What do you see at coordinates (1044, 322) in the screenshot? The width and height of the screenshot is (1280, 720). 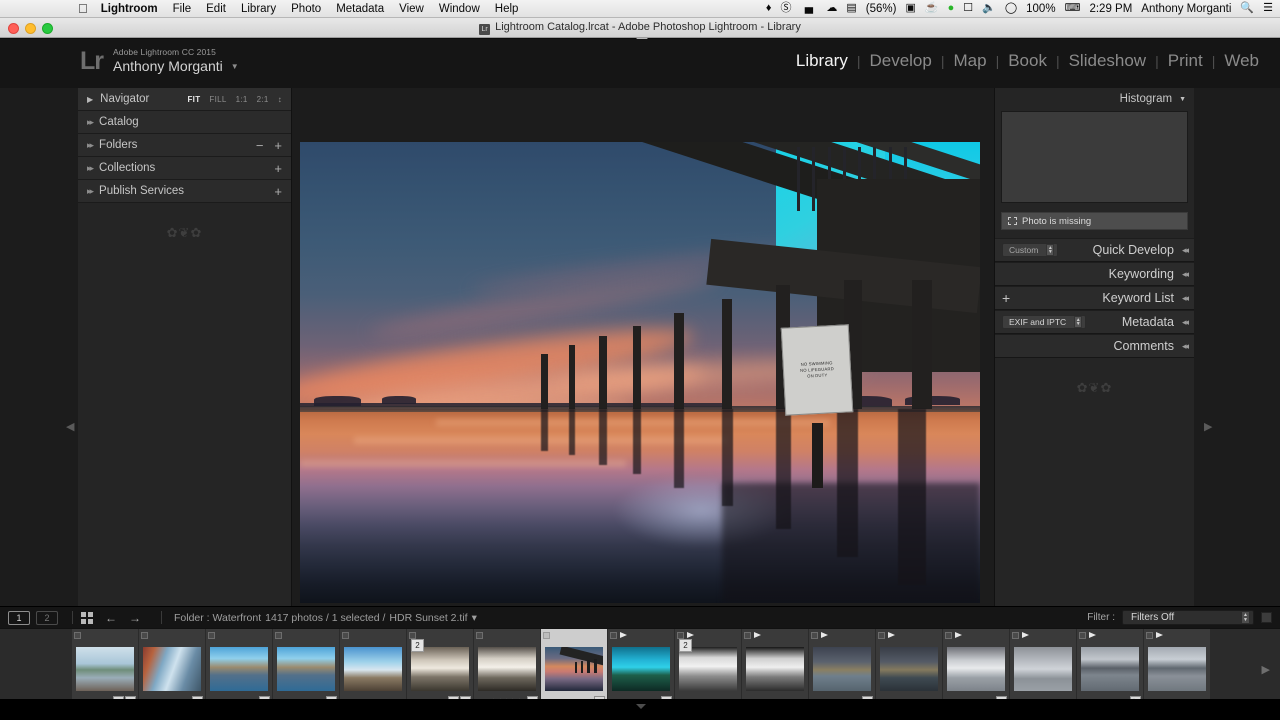 I see `metadata-preset-select: EXIF and IPTC ▲ ▼` at bounding box center [1044, 322].